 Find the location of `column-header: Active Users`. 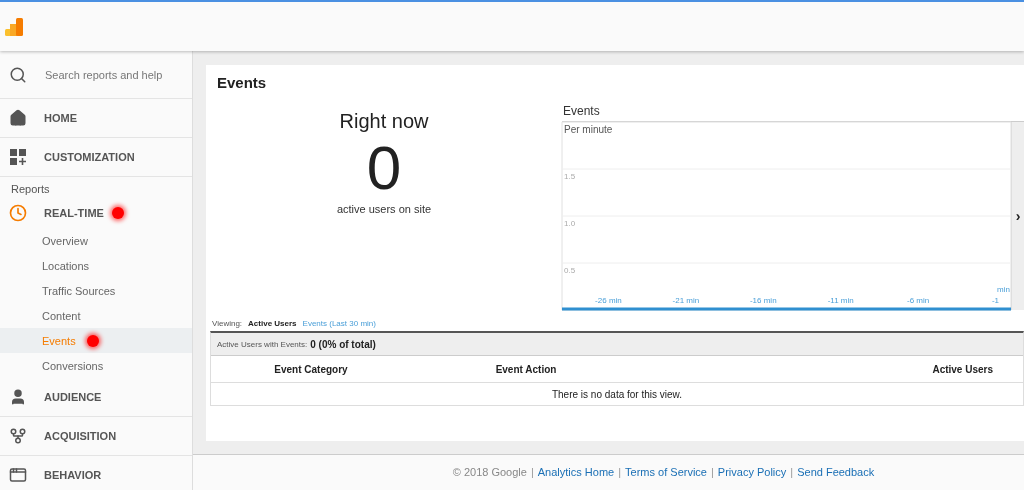

column-header: Active Users is located at coordinates (962, 369).